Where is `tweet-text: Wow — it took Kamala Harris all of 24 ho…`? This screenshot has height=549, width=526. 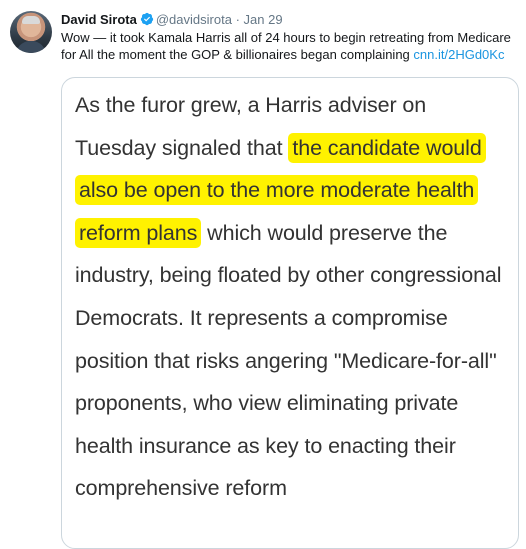
tweet-text: Wow — it took Kamala Harris all of 24 ho… is located at coordinates (288, 46).